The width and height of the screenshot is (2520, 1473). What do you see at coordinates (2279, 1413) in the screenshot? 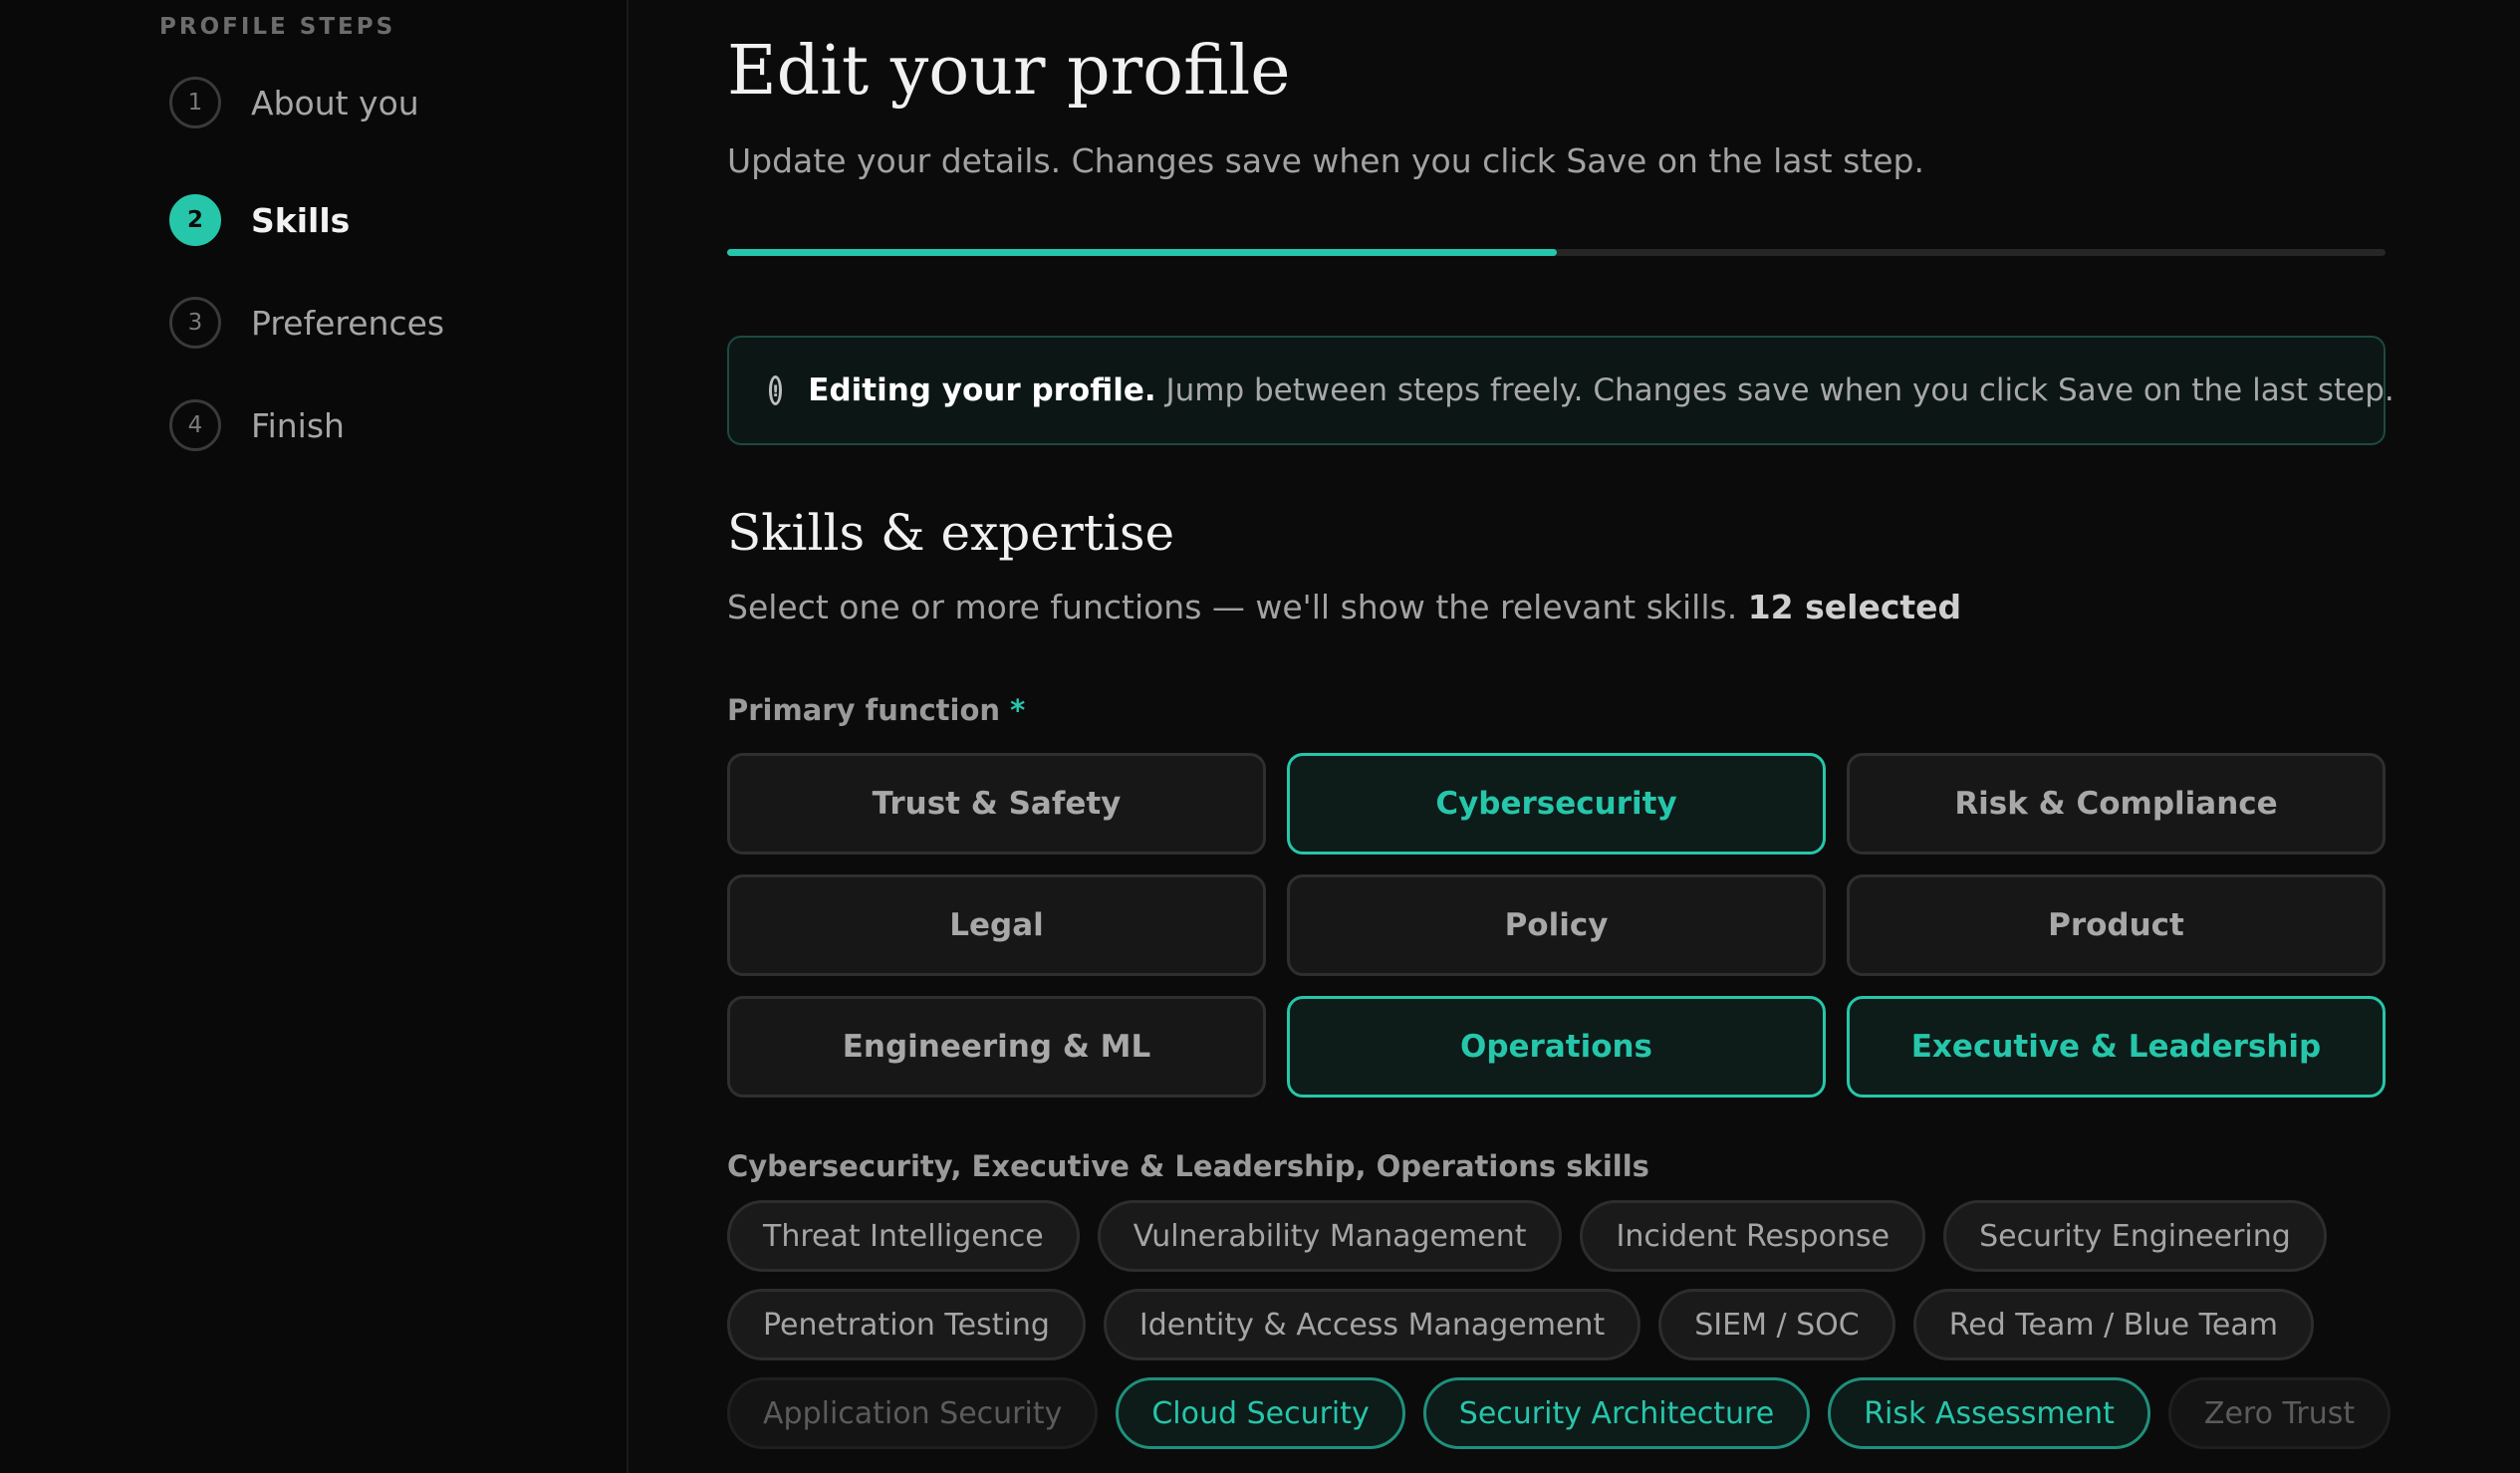
I see `skill-chip-zero-trust: Zero Trust` at bounding box center [2279, 1413].